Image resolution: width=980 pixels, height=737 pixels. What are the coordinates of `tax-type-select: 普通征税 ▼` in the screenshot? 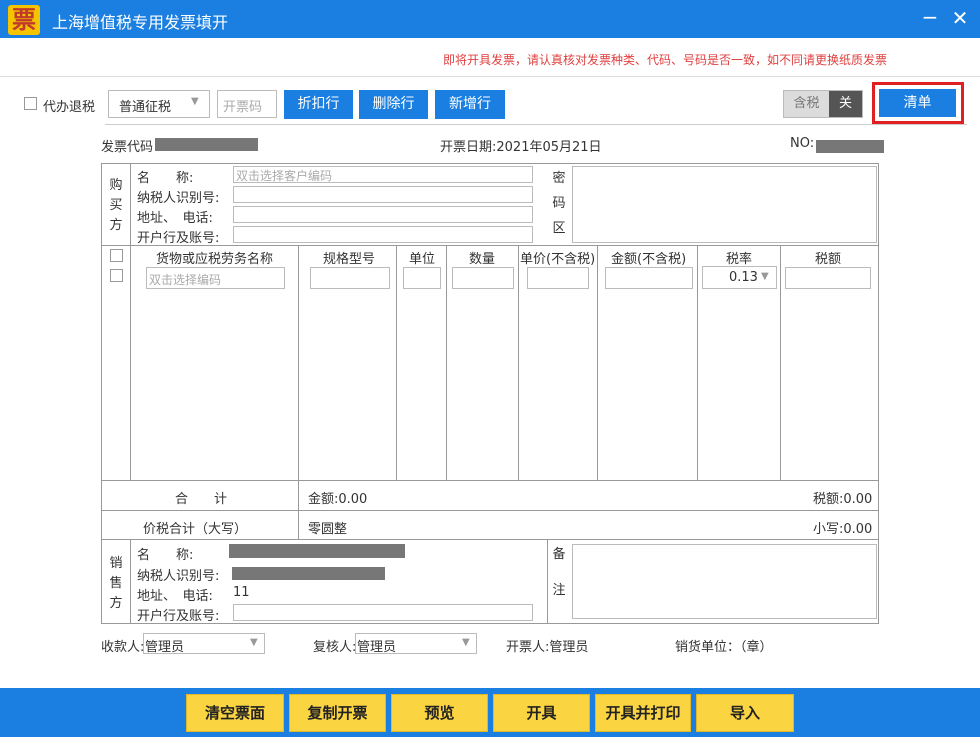 It's located at (159, 104).